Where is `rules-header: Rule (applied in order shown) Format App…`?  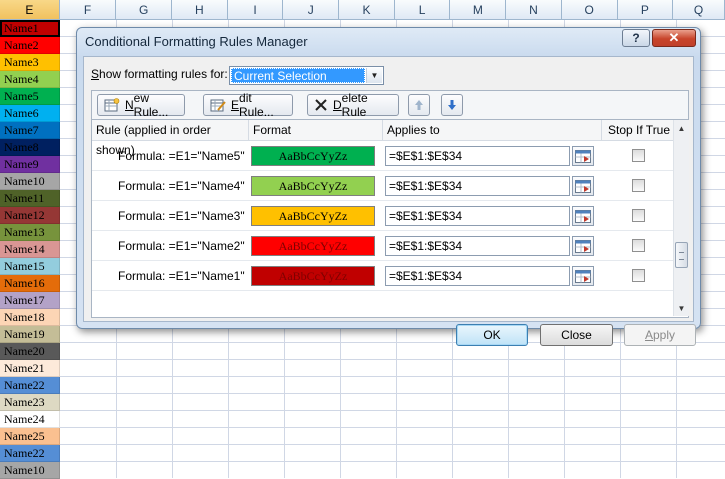 rules-header: Rule (applied in order shown) Format App… is located at coordinates (382, 138).